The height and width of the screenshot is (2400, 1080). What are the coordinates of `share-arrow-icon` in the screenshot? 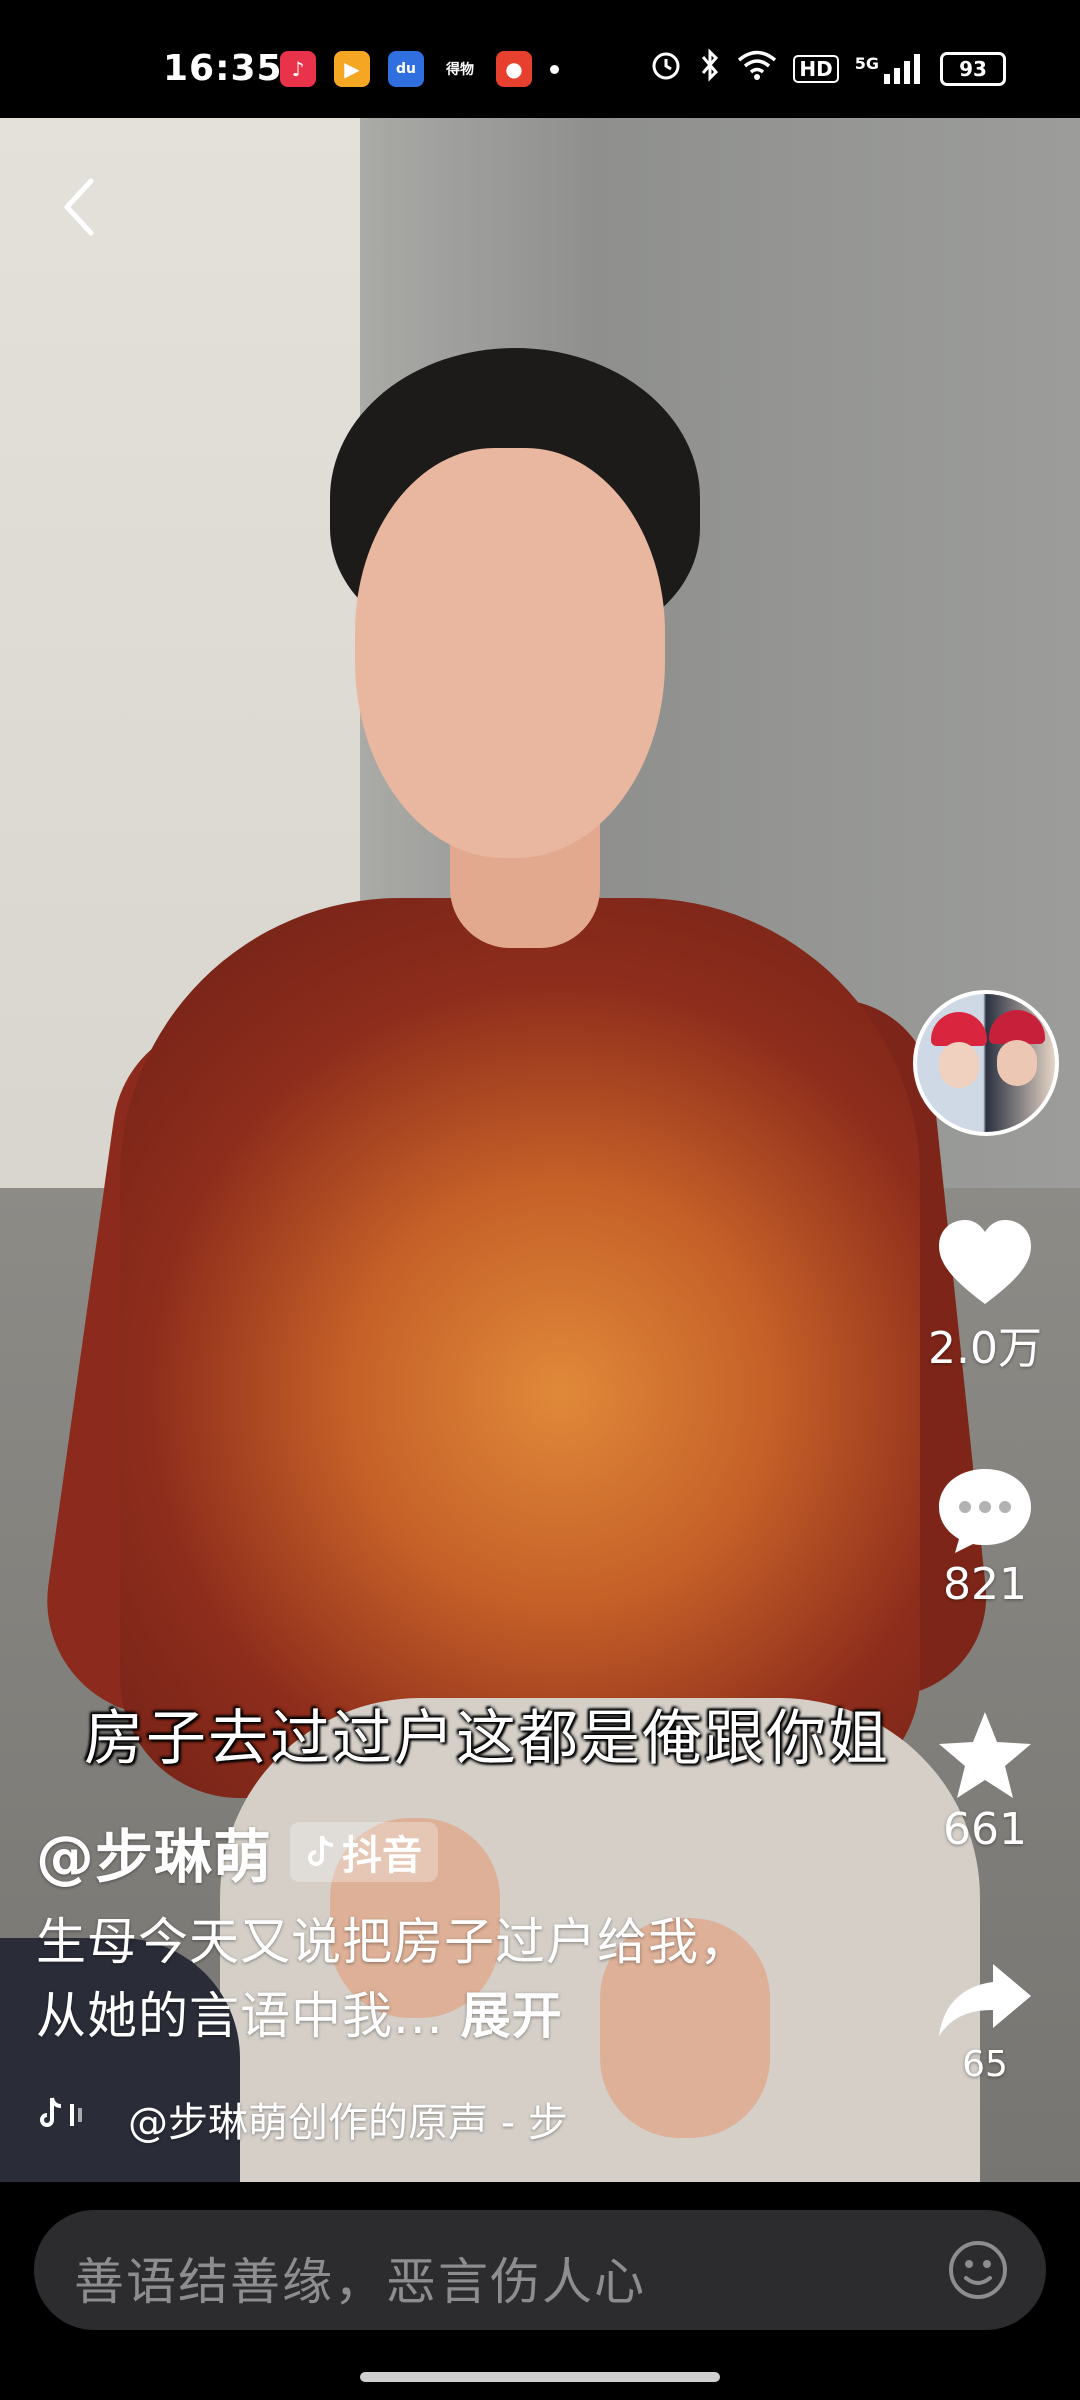 It's located at (985, 2000).